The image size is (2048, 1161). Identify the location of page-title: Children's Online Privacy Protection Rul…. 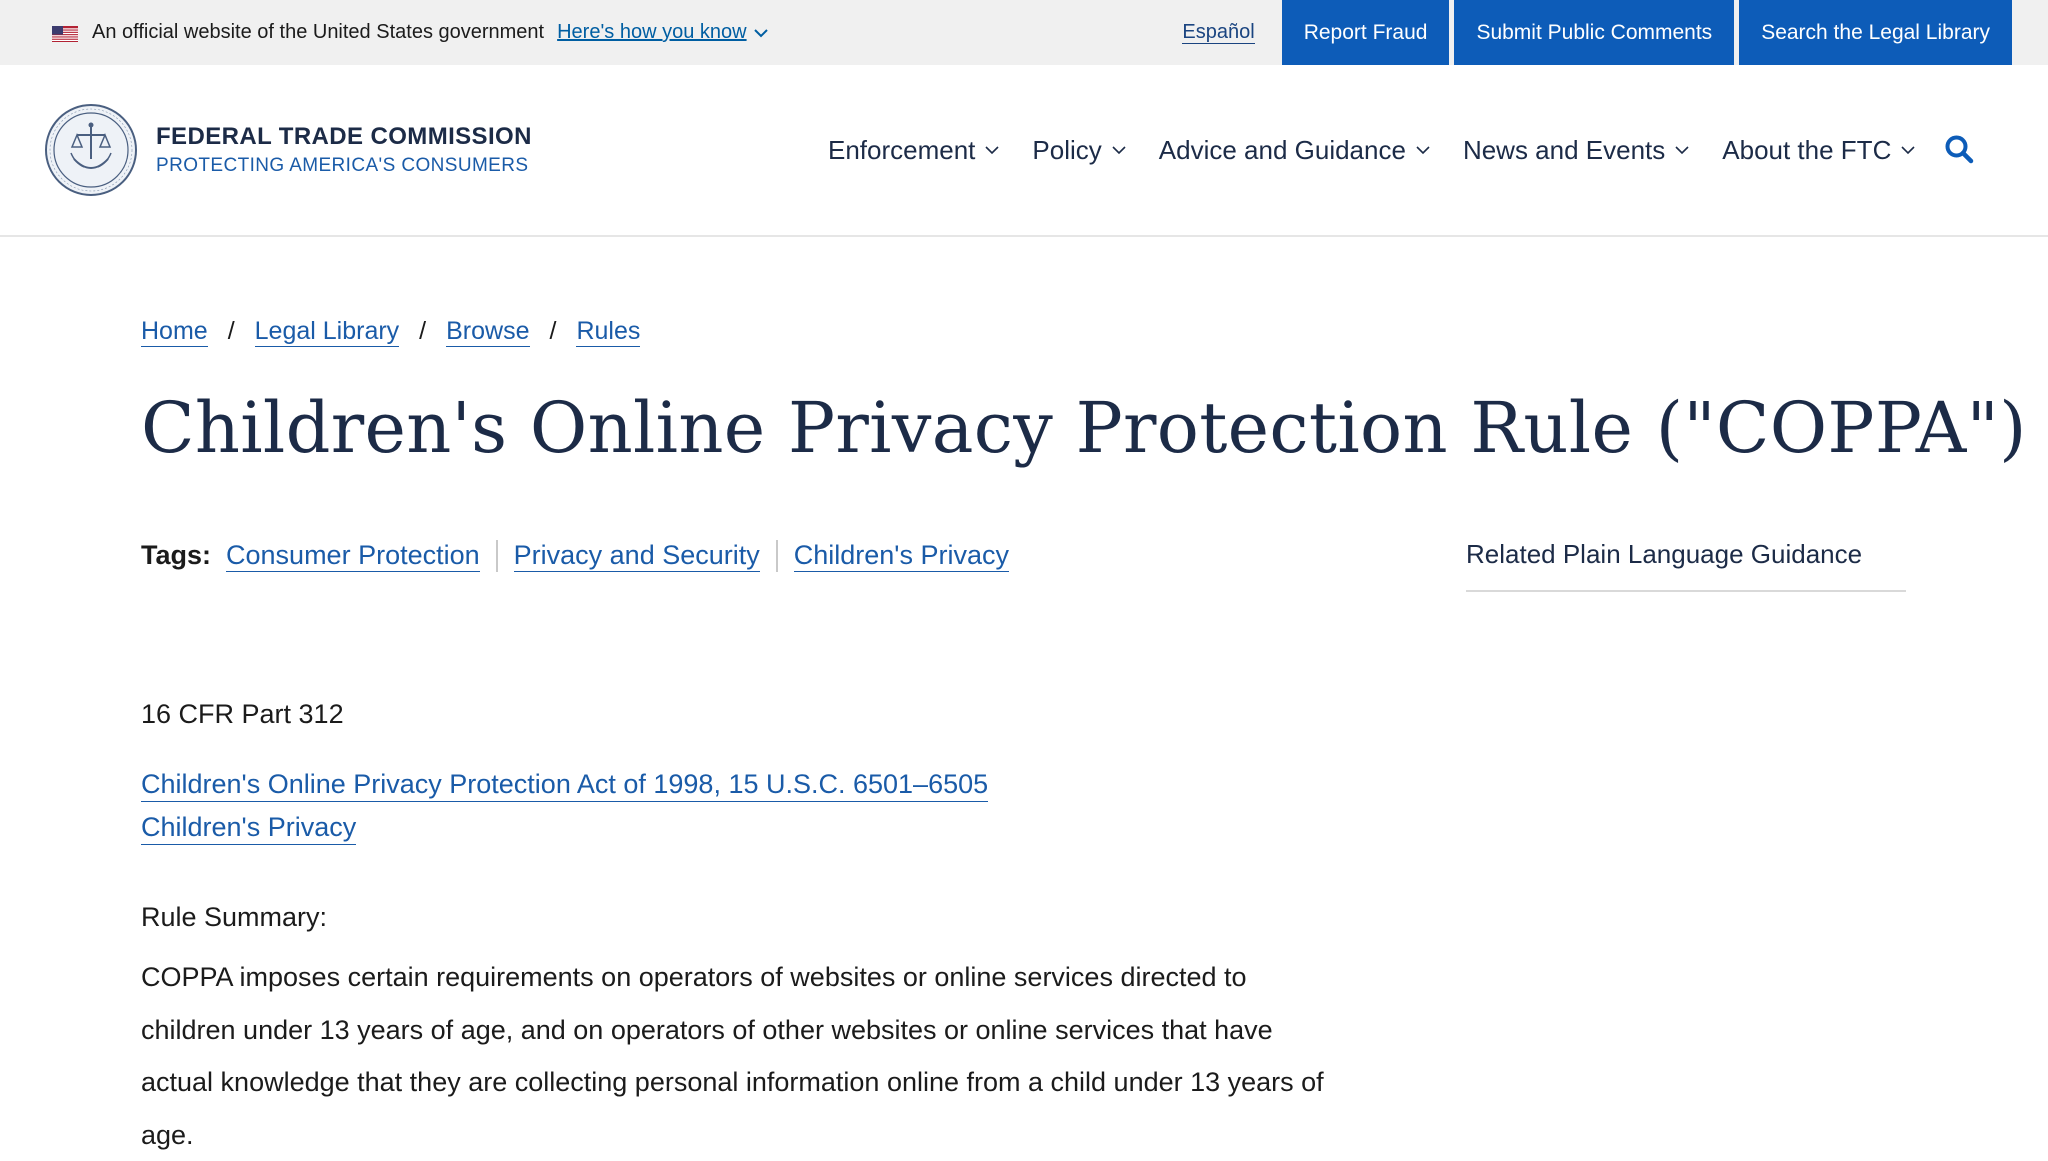
(1084, 428).